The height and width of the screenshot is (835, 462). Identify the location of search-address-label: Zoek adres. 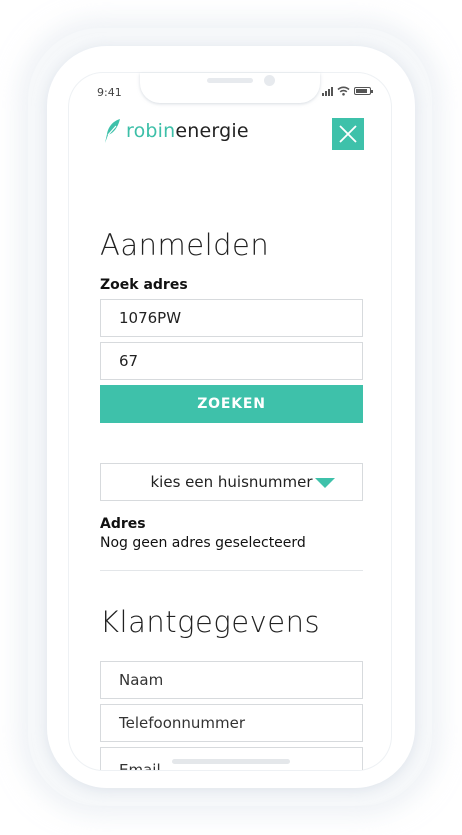
(144, 285).